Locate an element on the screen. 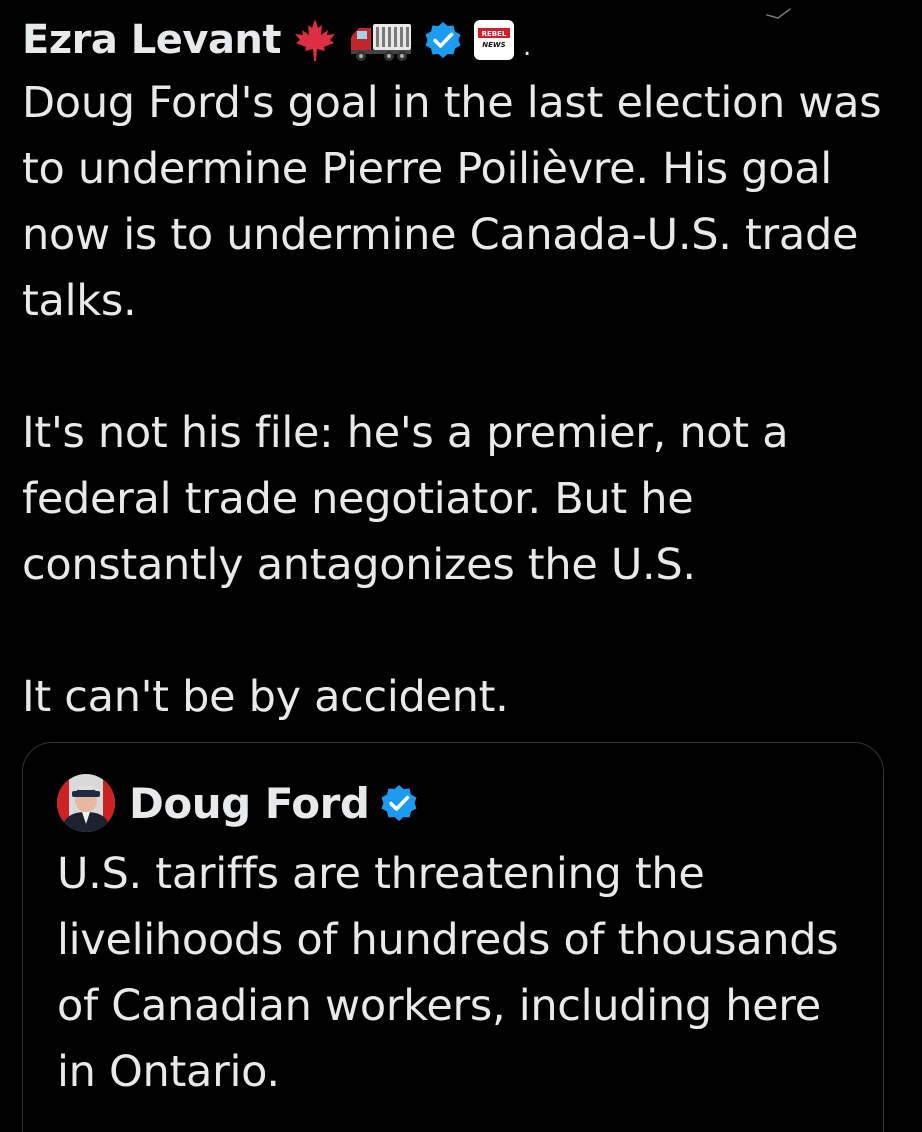 This screenshot has width=922, height=1132. tweet-header: Ezra Levant REBEL NEWS . is located at coordinates (276, 40).